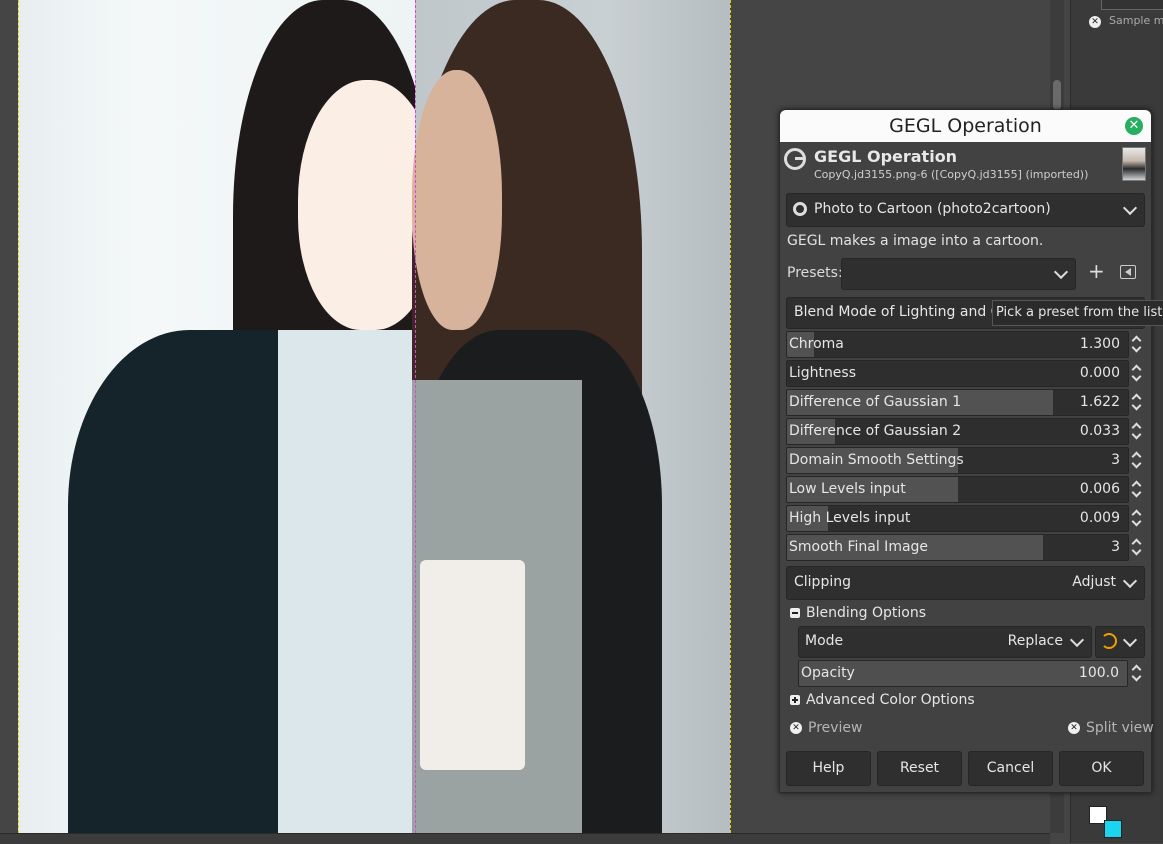 This screenshot has height=844, width=1163. I want to click on slider-value: 0.000, so click(1099, 373).